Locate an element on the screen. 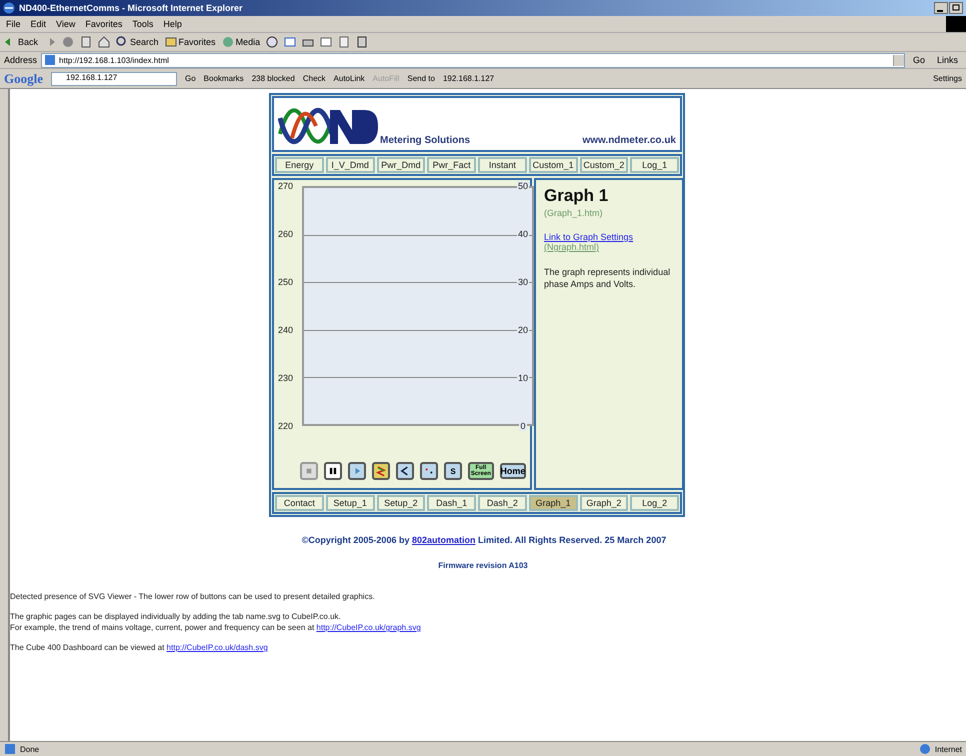  site-search-button: 192.168.1.127 is located at coordinates (468, 78).